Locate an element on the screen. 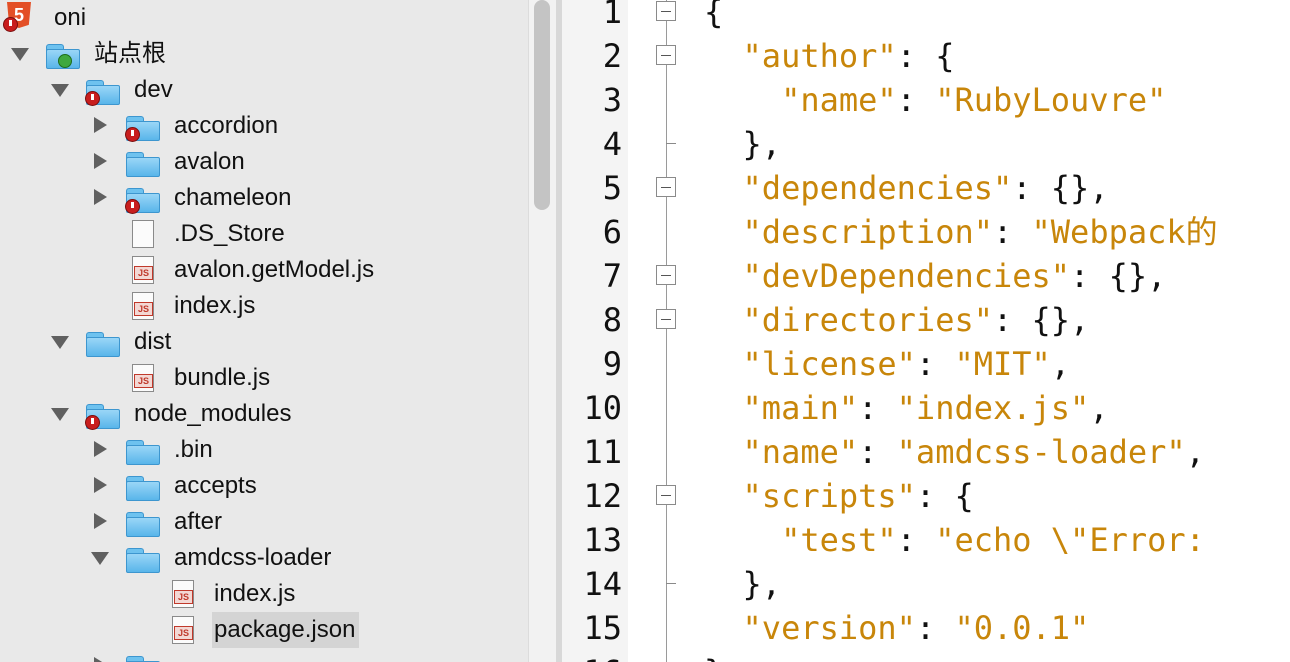 This screenshot has width=1290, height=662. code-text: "author": { is located at coordinates (829, 56).